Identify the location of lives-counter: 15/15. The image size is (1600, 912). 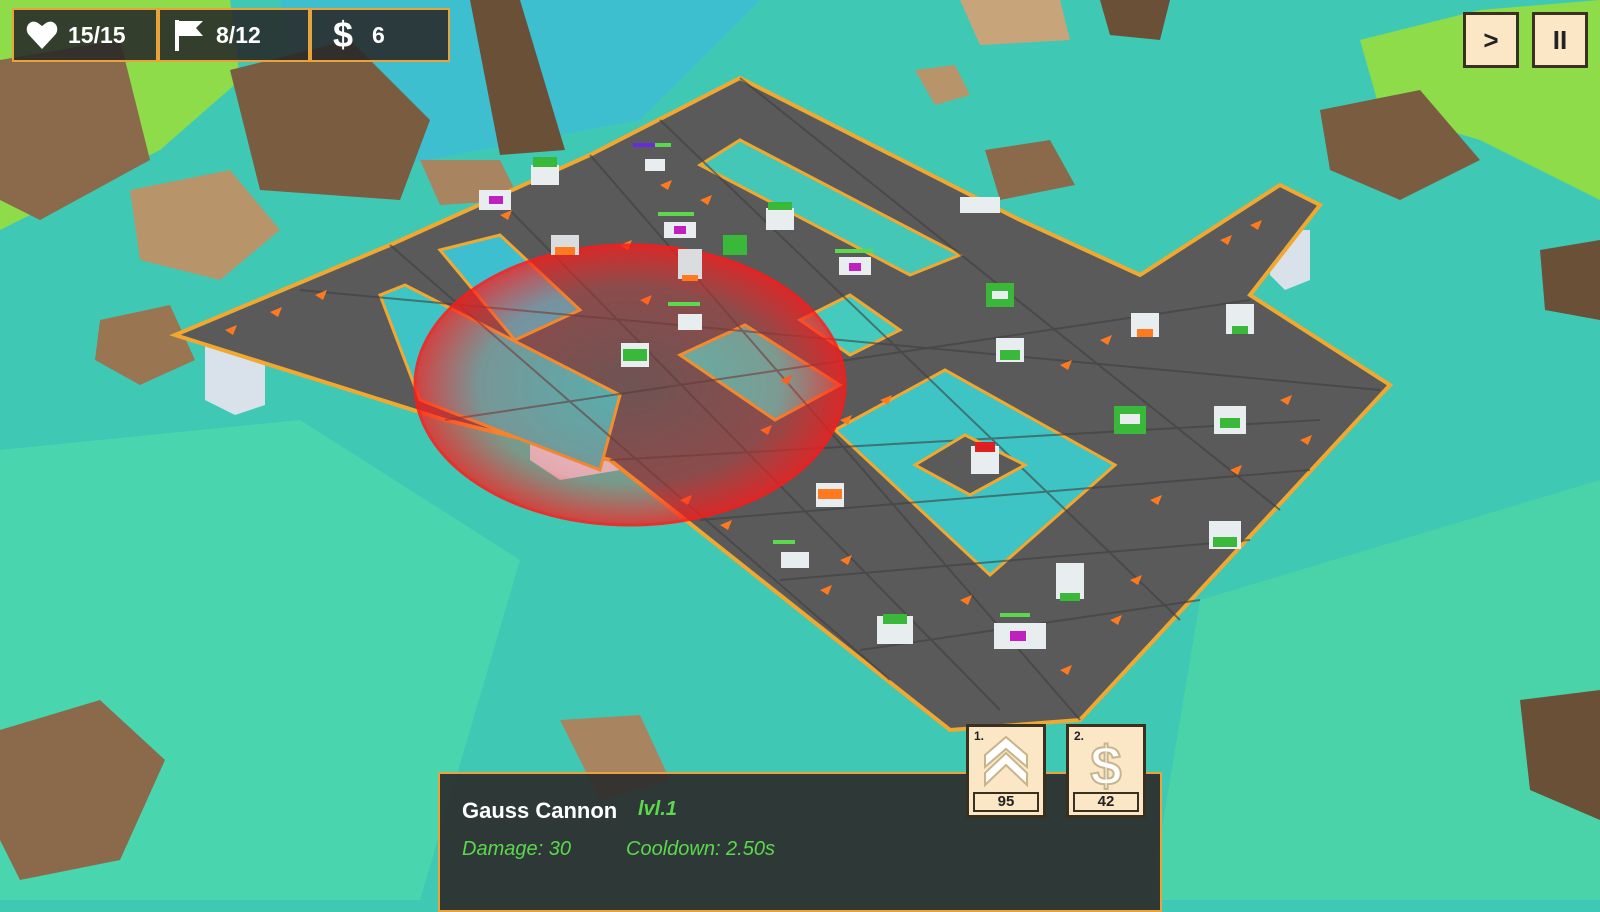
(85, 35).